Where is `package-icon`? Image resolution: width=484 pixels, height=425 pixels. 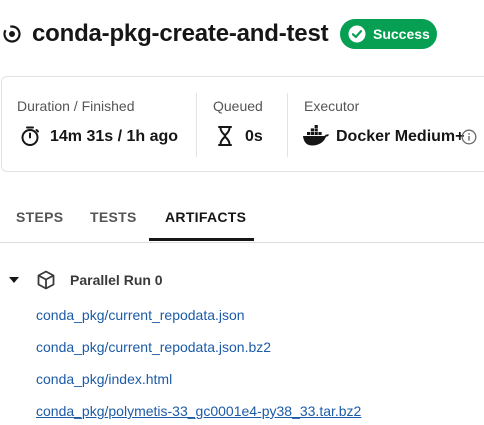 package-icon is located at coordinates (46, 280).